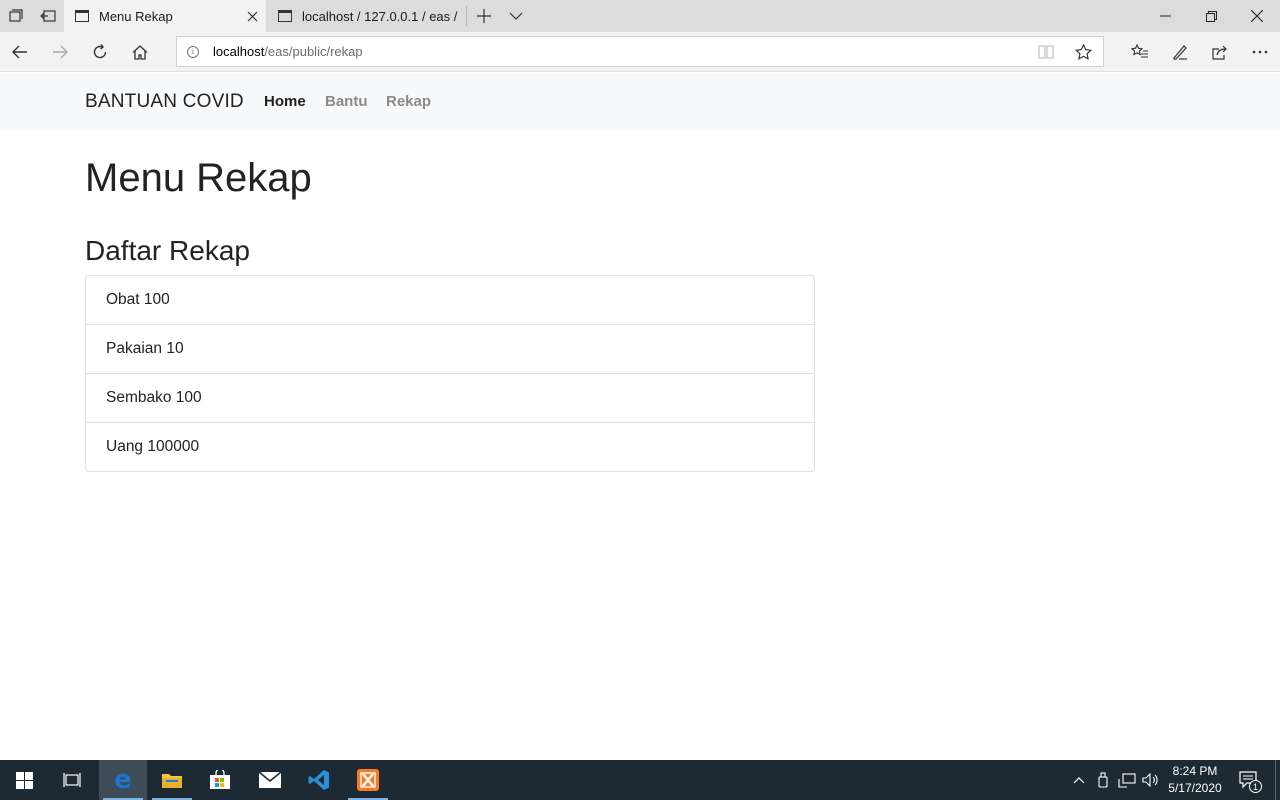 This screenshot has width=1280, height=800. I want to click on url-text: localhost/eas/public/rekap, so click(621, 51).